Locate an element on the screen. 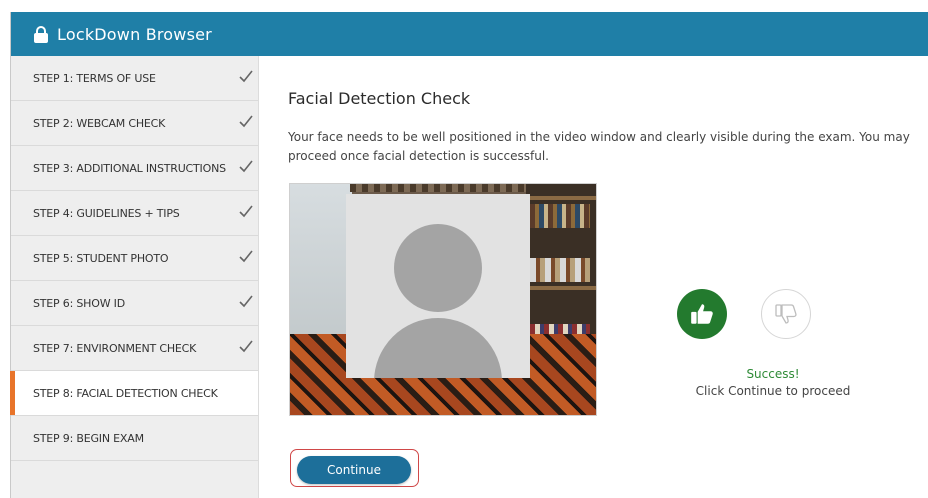 Image resolution: width=928 pixels, height=498 pixels. step-label: STEP 6: SHOW ID is located at coordinates (79, 303).